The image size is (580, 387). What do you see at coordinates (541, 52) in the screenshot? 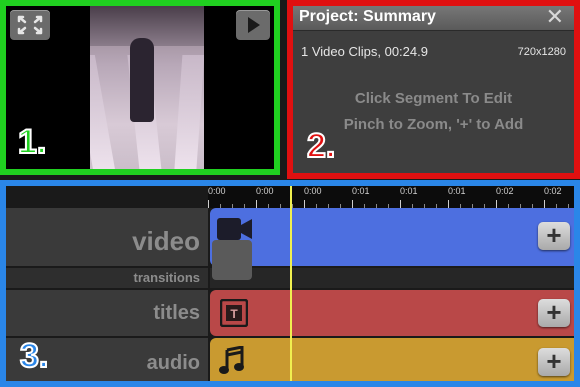
I see `resolution-label: 720x1280` at bounding box center [541, 52].